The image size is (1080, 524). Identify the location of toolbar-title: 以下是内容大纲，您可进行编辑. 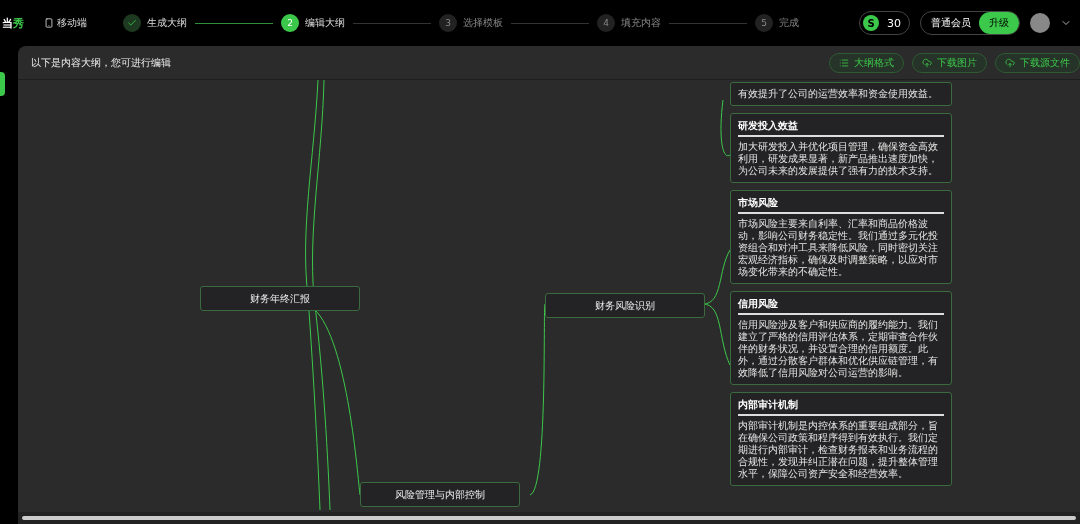
(101, 62).